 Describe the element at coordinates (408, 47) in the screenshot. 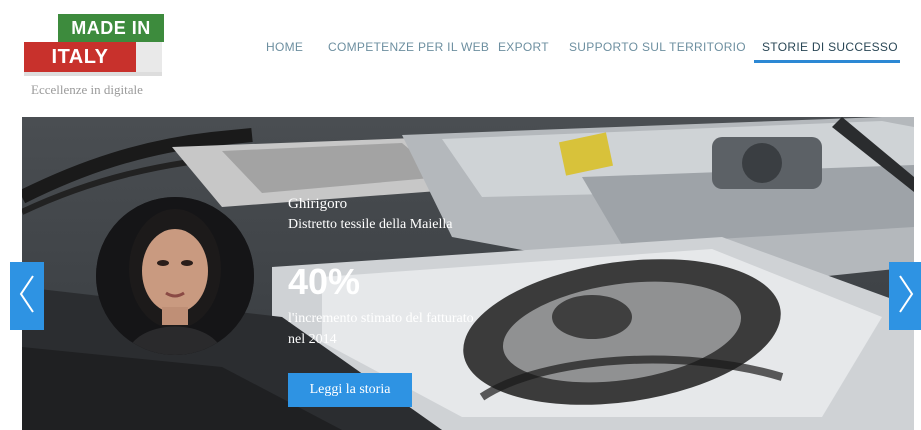

I see `nav-item-competenze: COMPETENZE PER IL WEB` at that location.